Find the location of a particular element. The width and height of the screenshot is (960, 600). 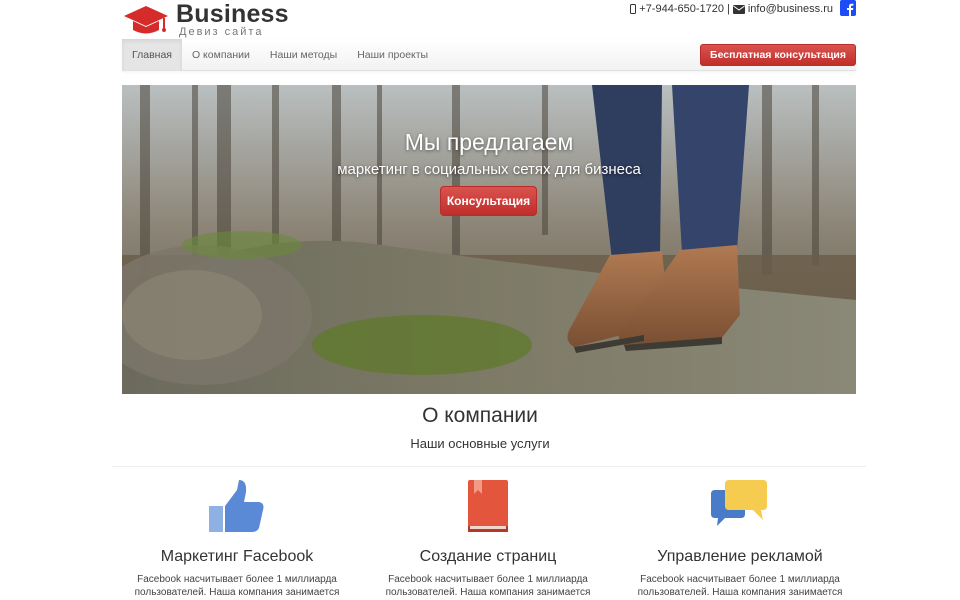

nav-item-about: О компании is located at coordinates (221, 55).